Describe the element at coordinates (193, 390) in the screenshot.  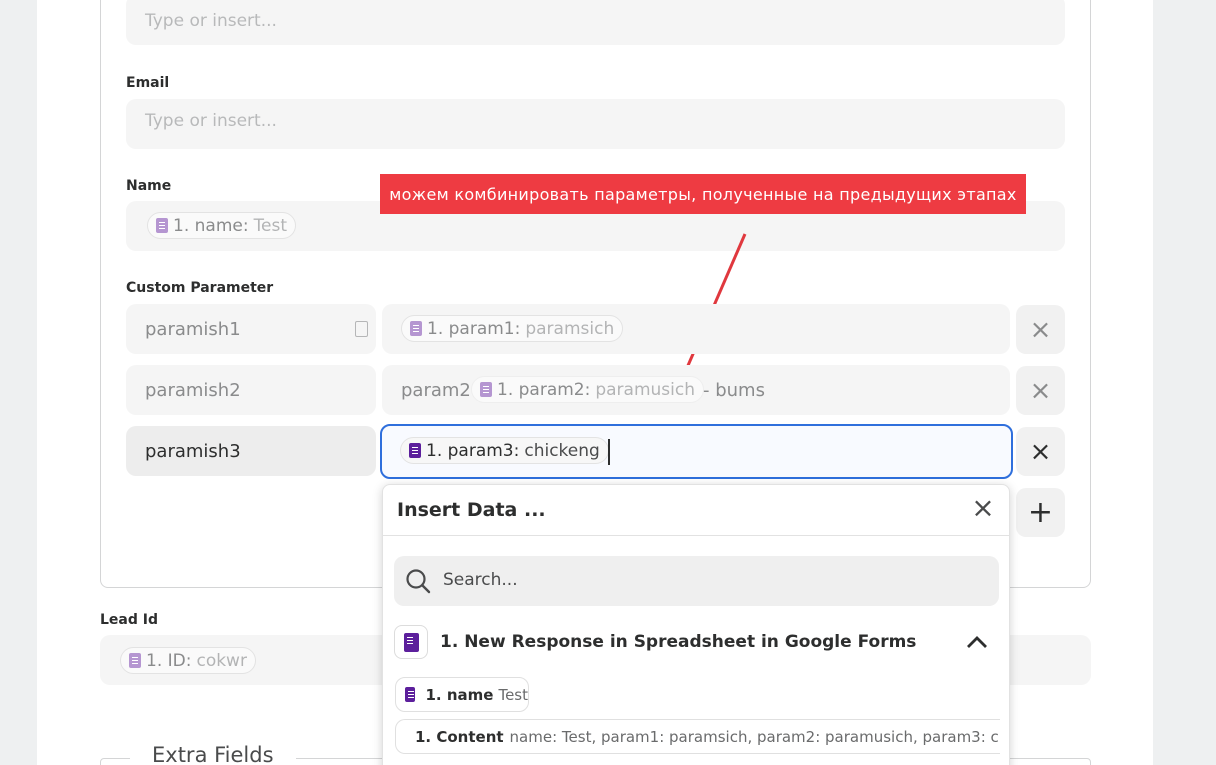
I see `param-key-text: paramish2` at that location.